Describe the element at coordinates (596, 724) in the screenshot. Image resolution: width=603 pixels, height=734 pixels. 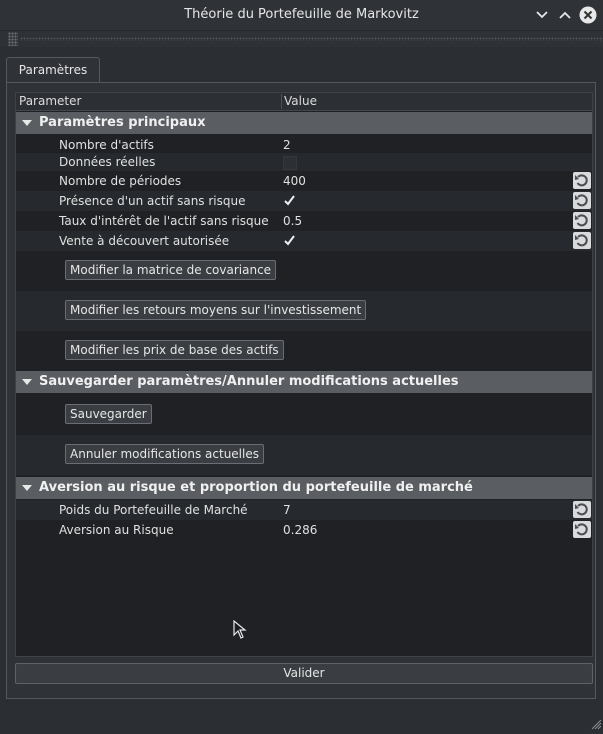
I see `resize-grip-icon` at that location.